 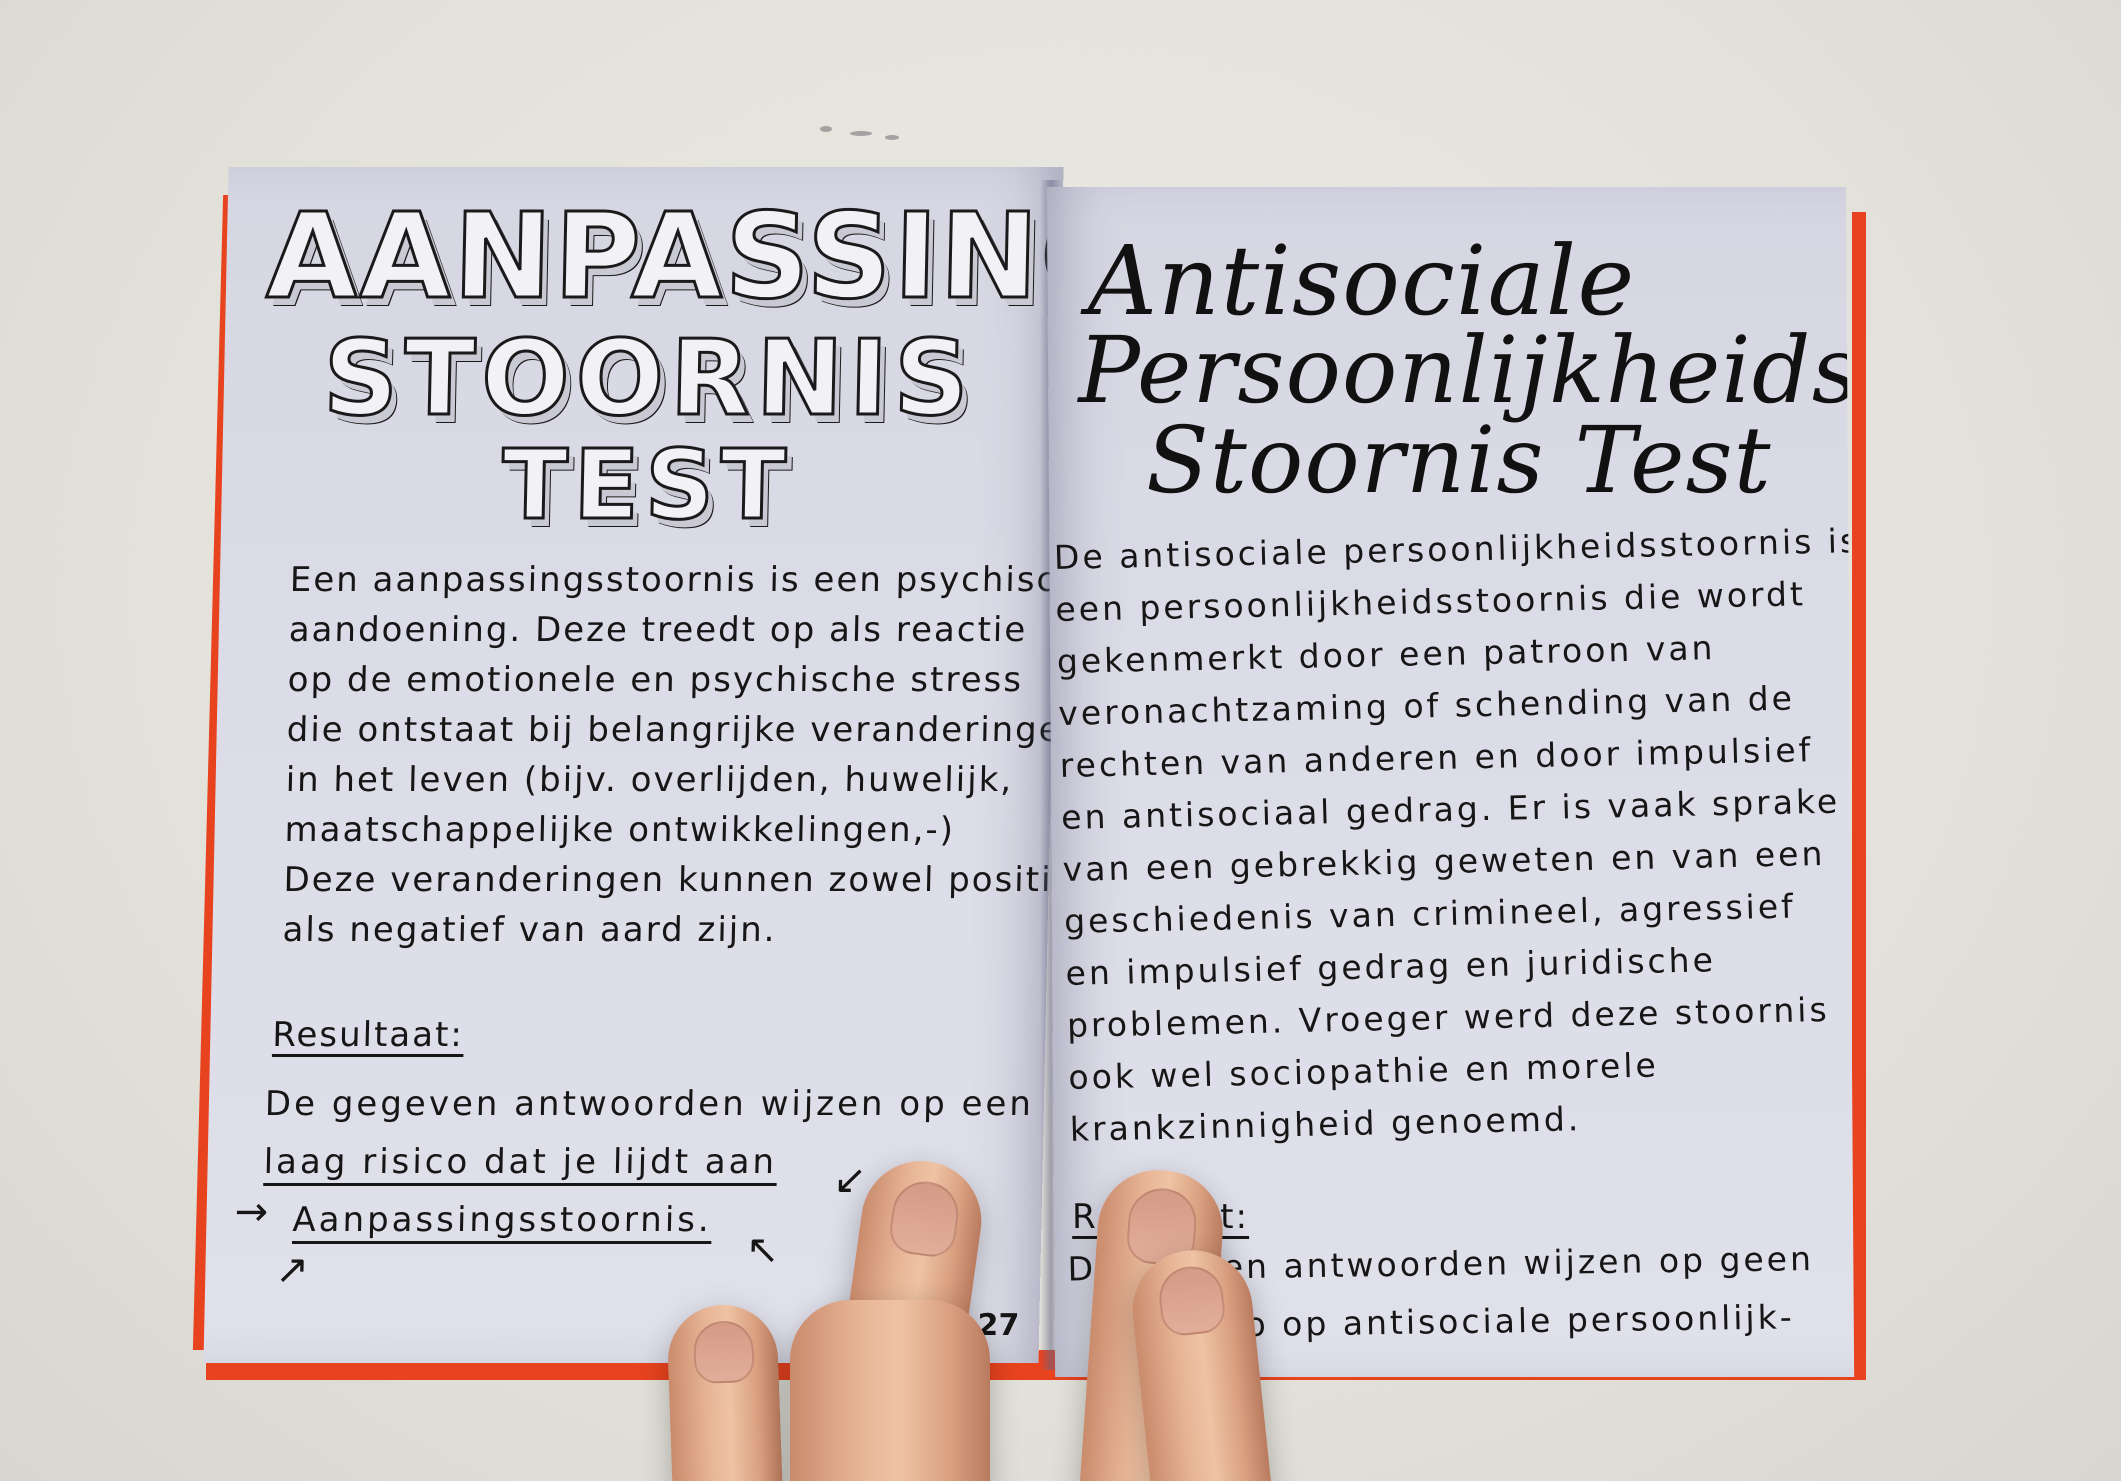 I want to click on arrow-up-right-icon: ↗, so click(x=292, y=1270).